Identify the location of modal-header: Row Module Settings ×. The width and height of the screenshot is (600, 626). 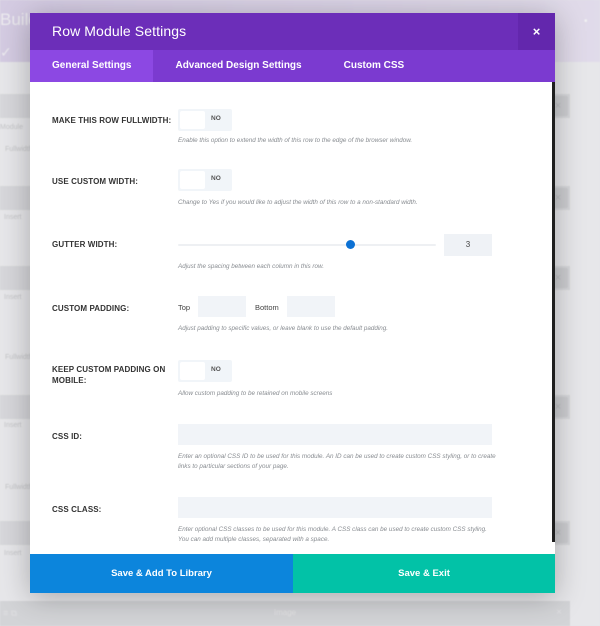
(292, 31).